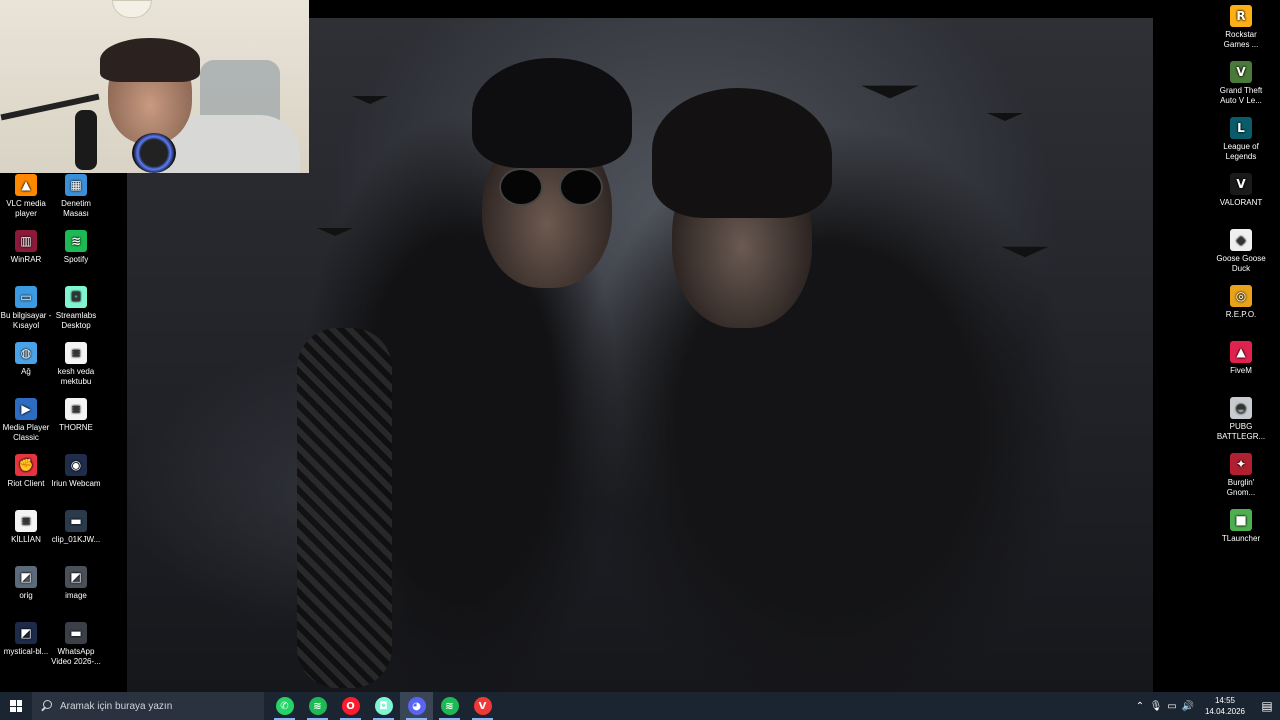  Describe the element at coordinates (26, 409) in the screenshot. I see `media-player-classic-icon: ▶` at that location.